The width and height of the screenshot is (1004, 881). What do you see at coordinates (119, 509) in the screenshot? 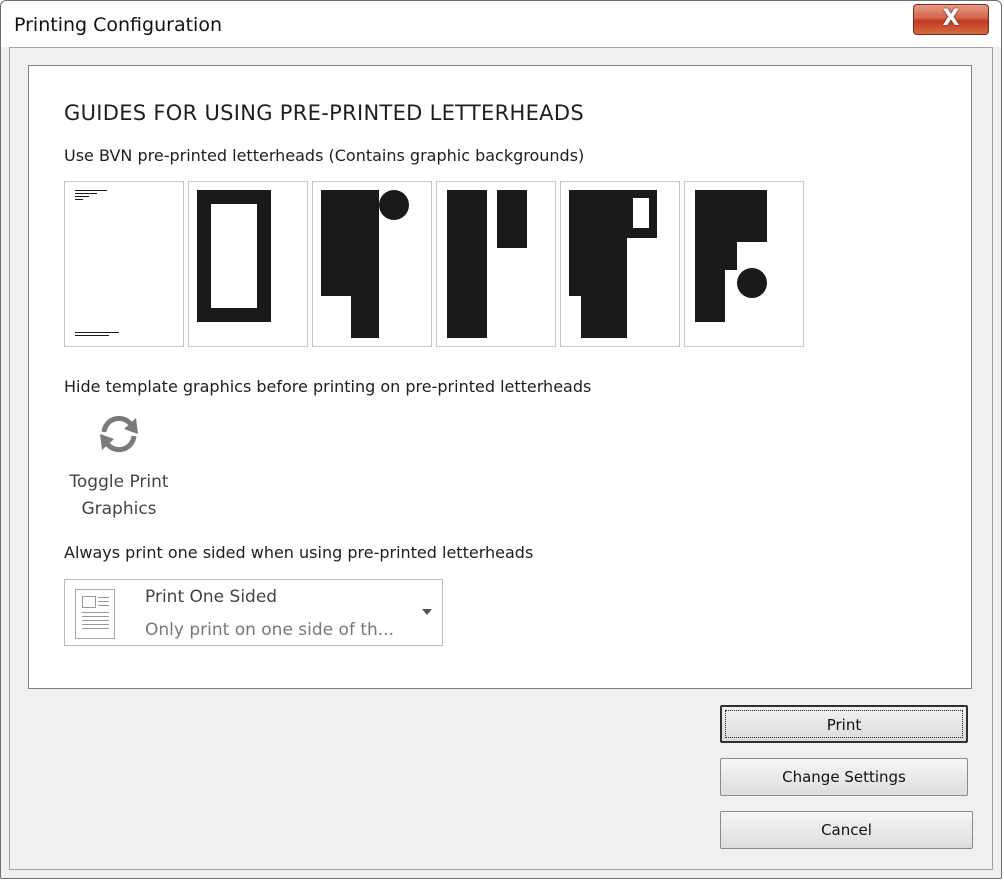
I see `toggle-label-line2: Graphics` at bounding box center [119, 509].